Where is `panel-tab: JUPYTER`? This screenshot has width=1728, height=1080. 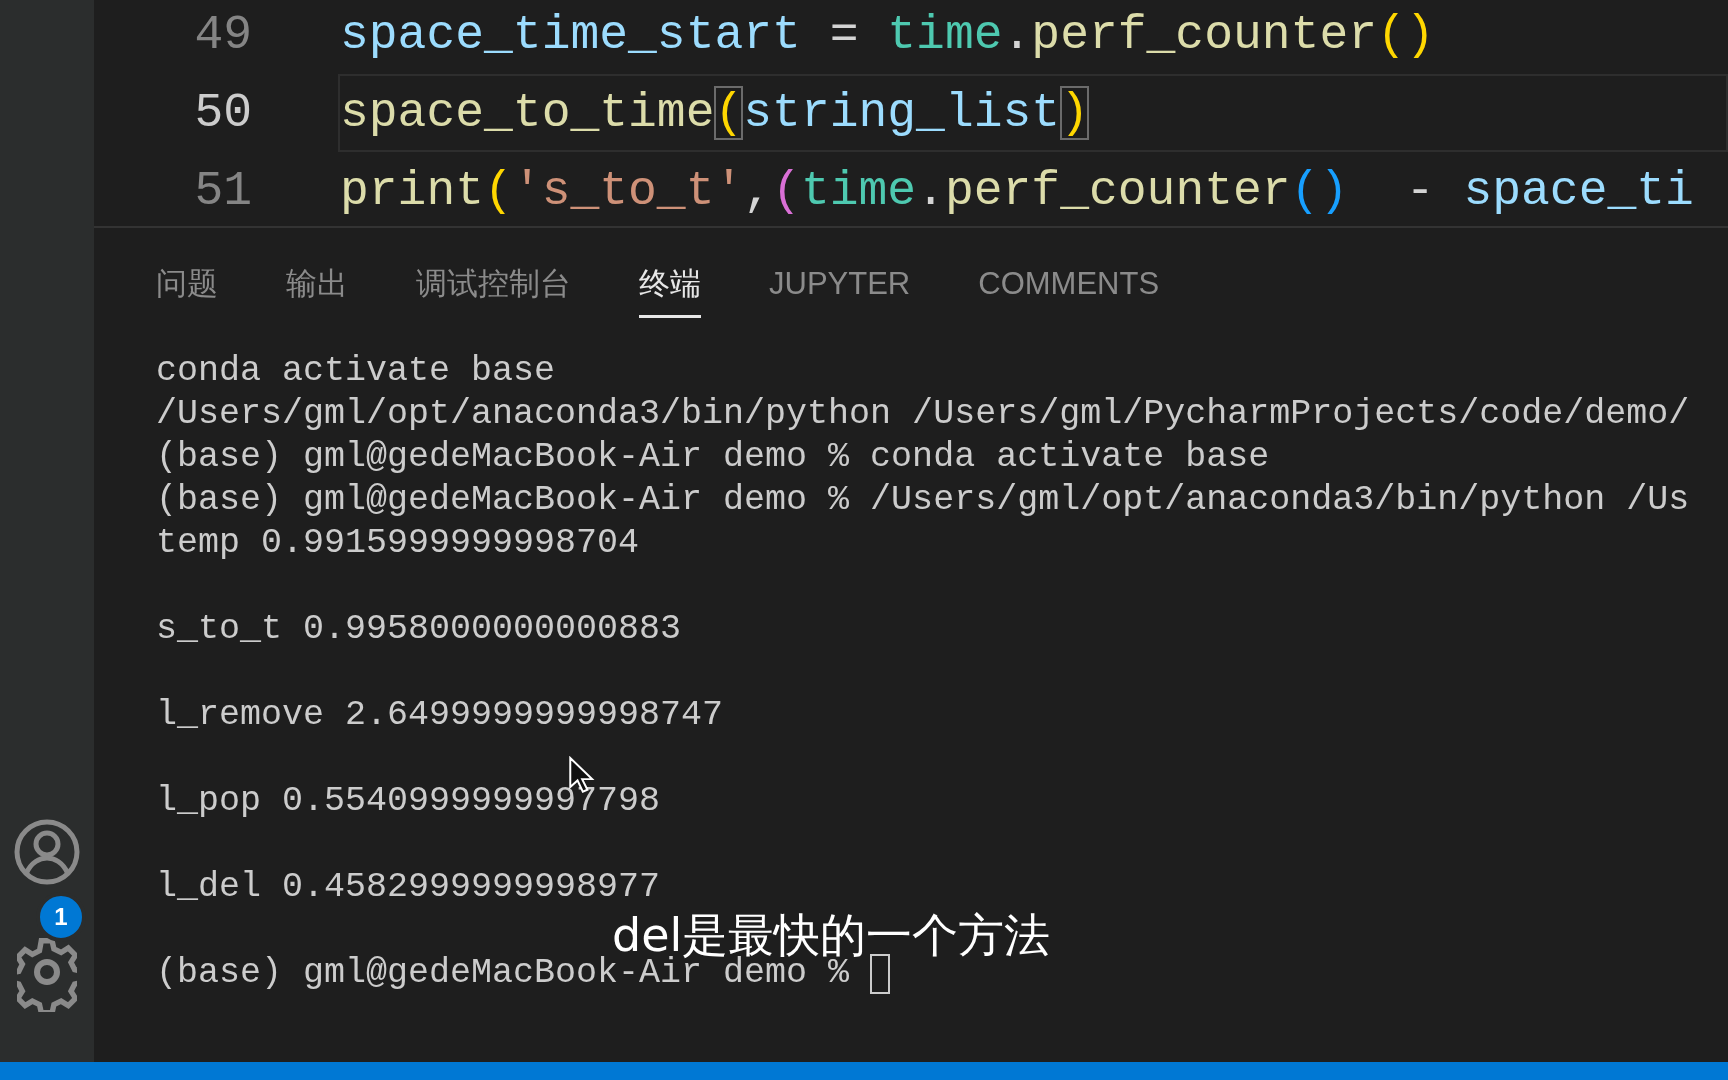 panel-tab: JUPYTER is located at coordinates (840, 289).